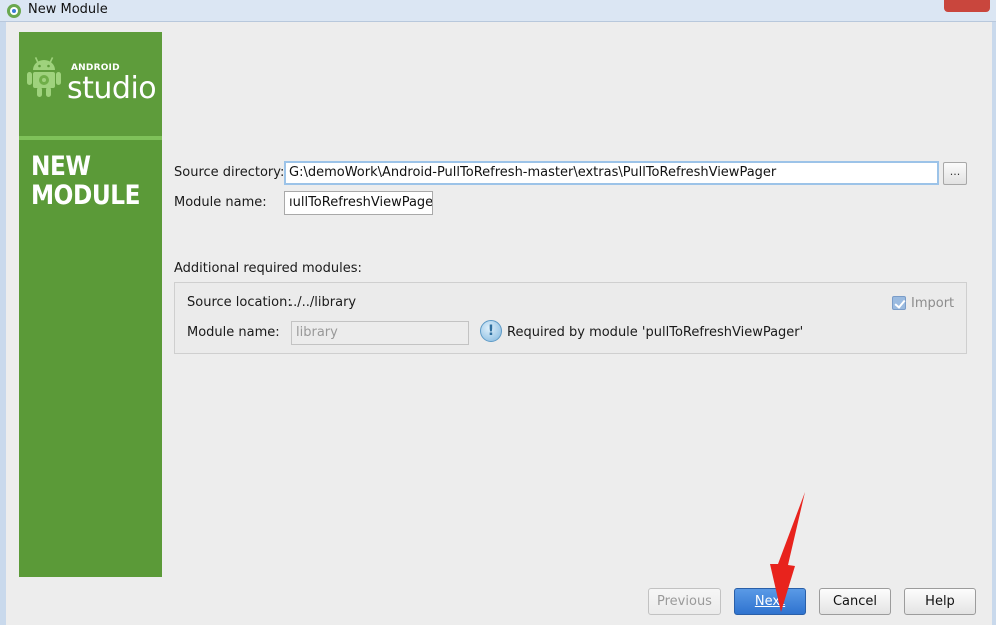  What do you see at coordinates (358, 203) in the screenshot?
I see `module-name-input: ıullToRefreshViewPager` at bounding box center [358, 203].